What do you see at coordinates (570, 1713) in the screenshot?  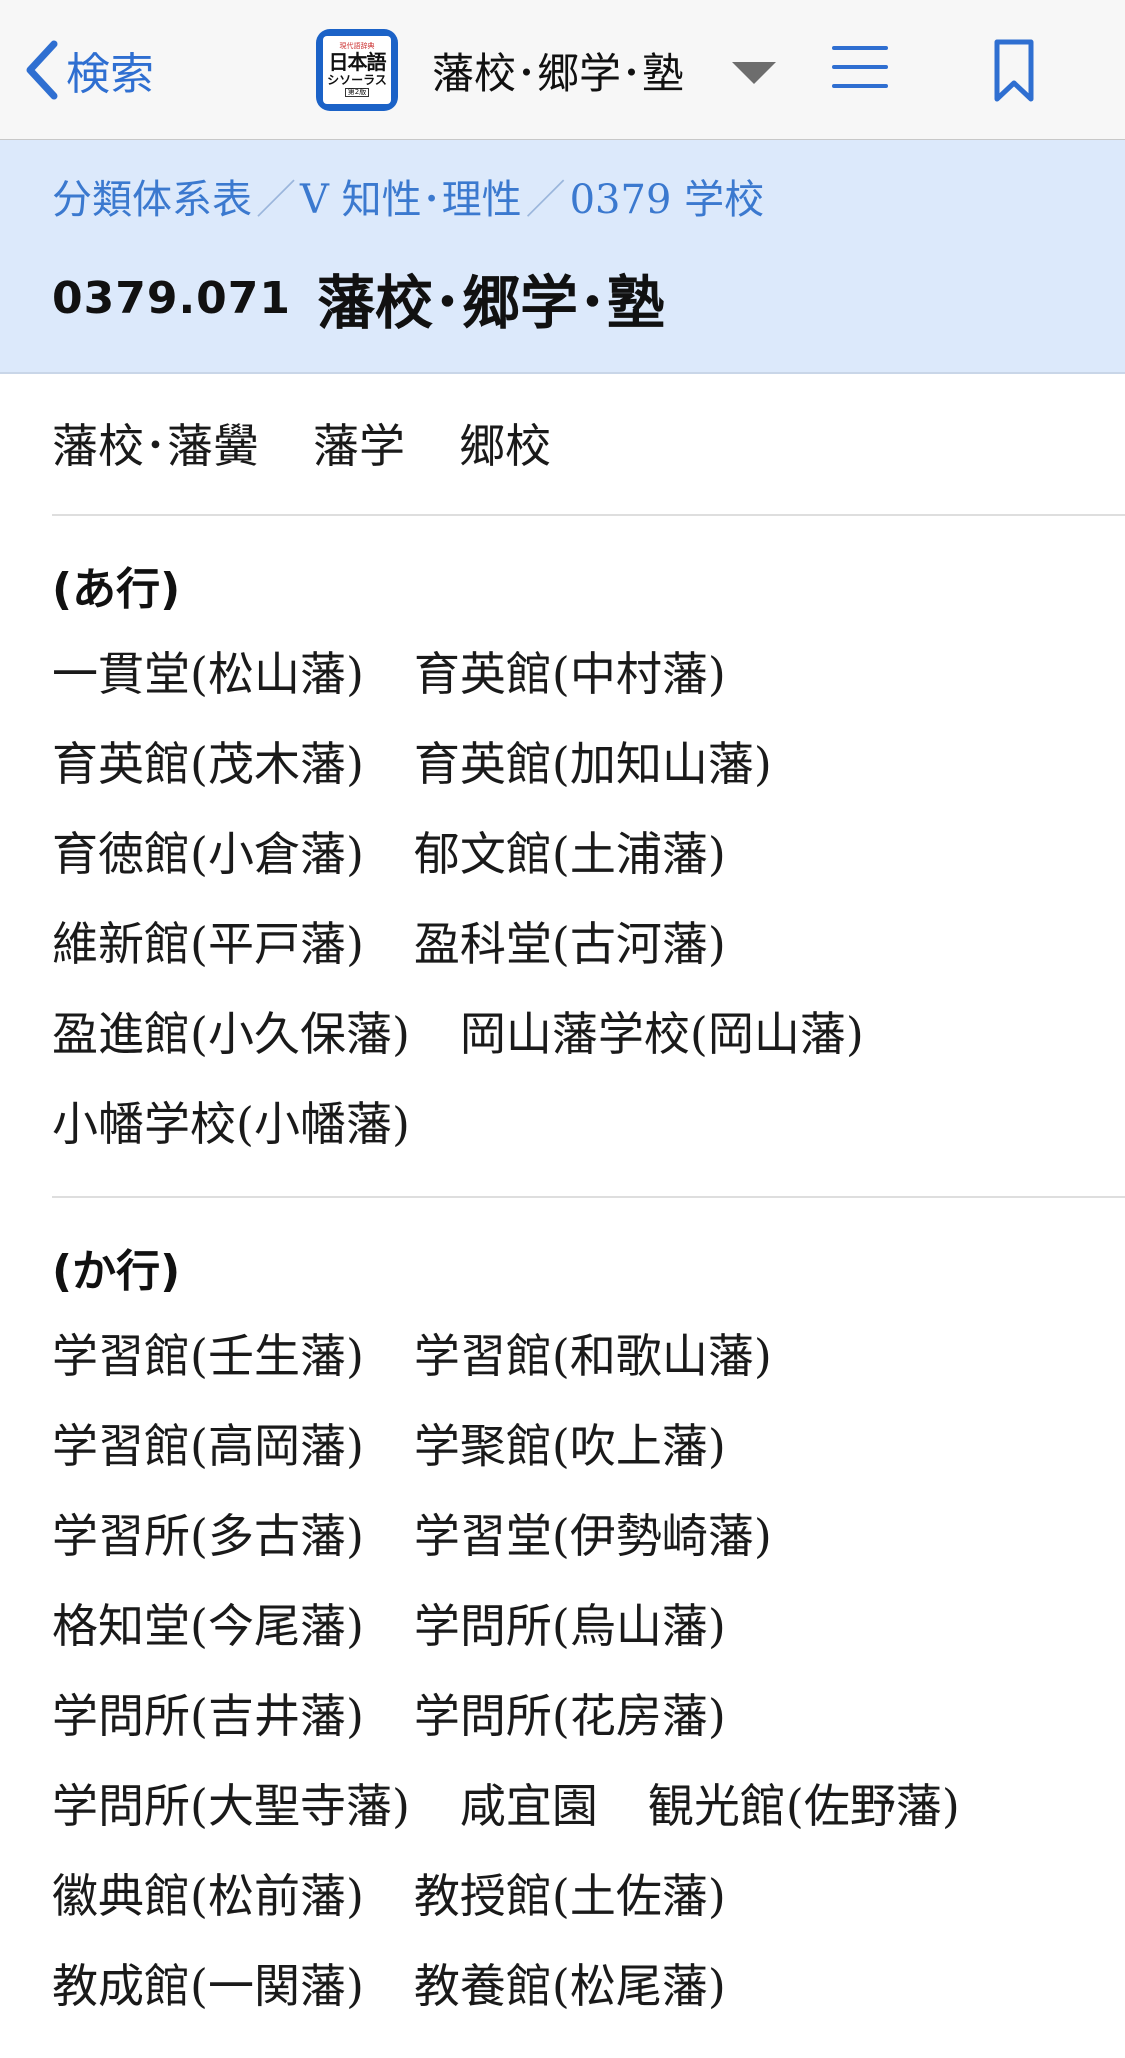 I see `term-item: 学問所(花房藩)` at bounding box center [570, 1713].